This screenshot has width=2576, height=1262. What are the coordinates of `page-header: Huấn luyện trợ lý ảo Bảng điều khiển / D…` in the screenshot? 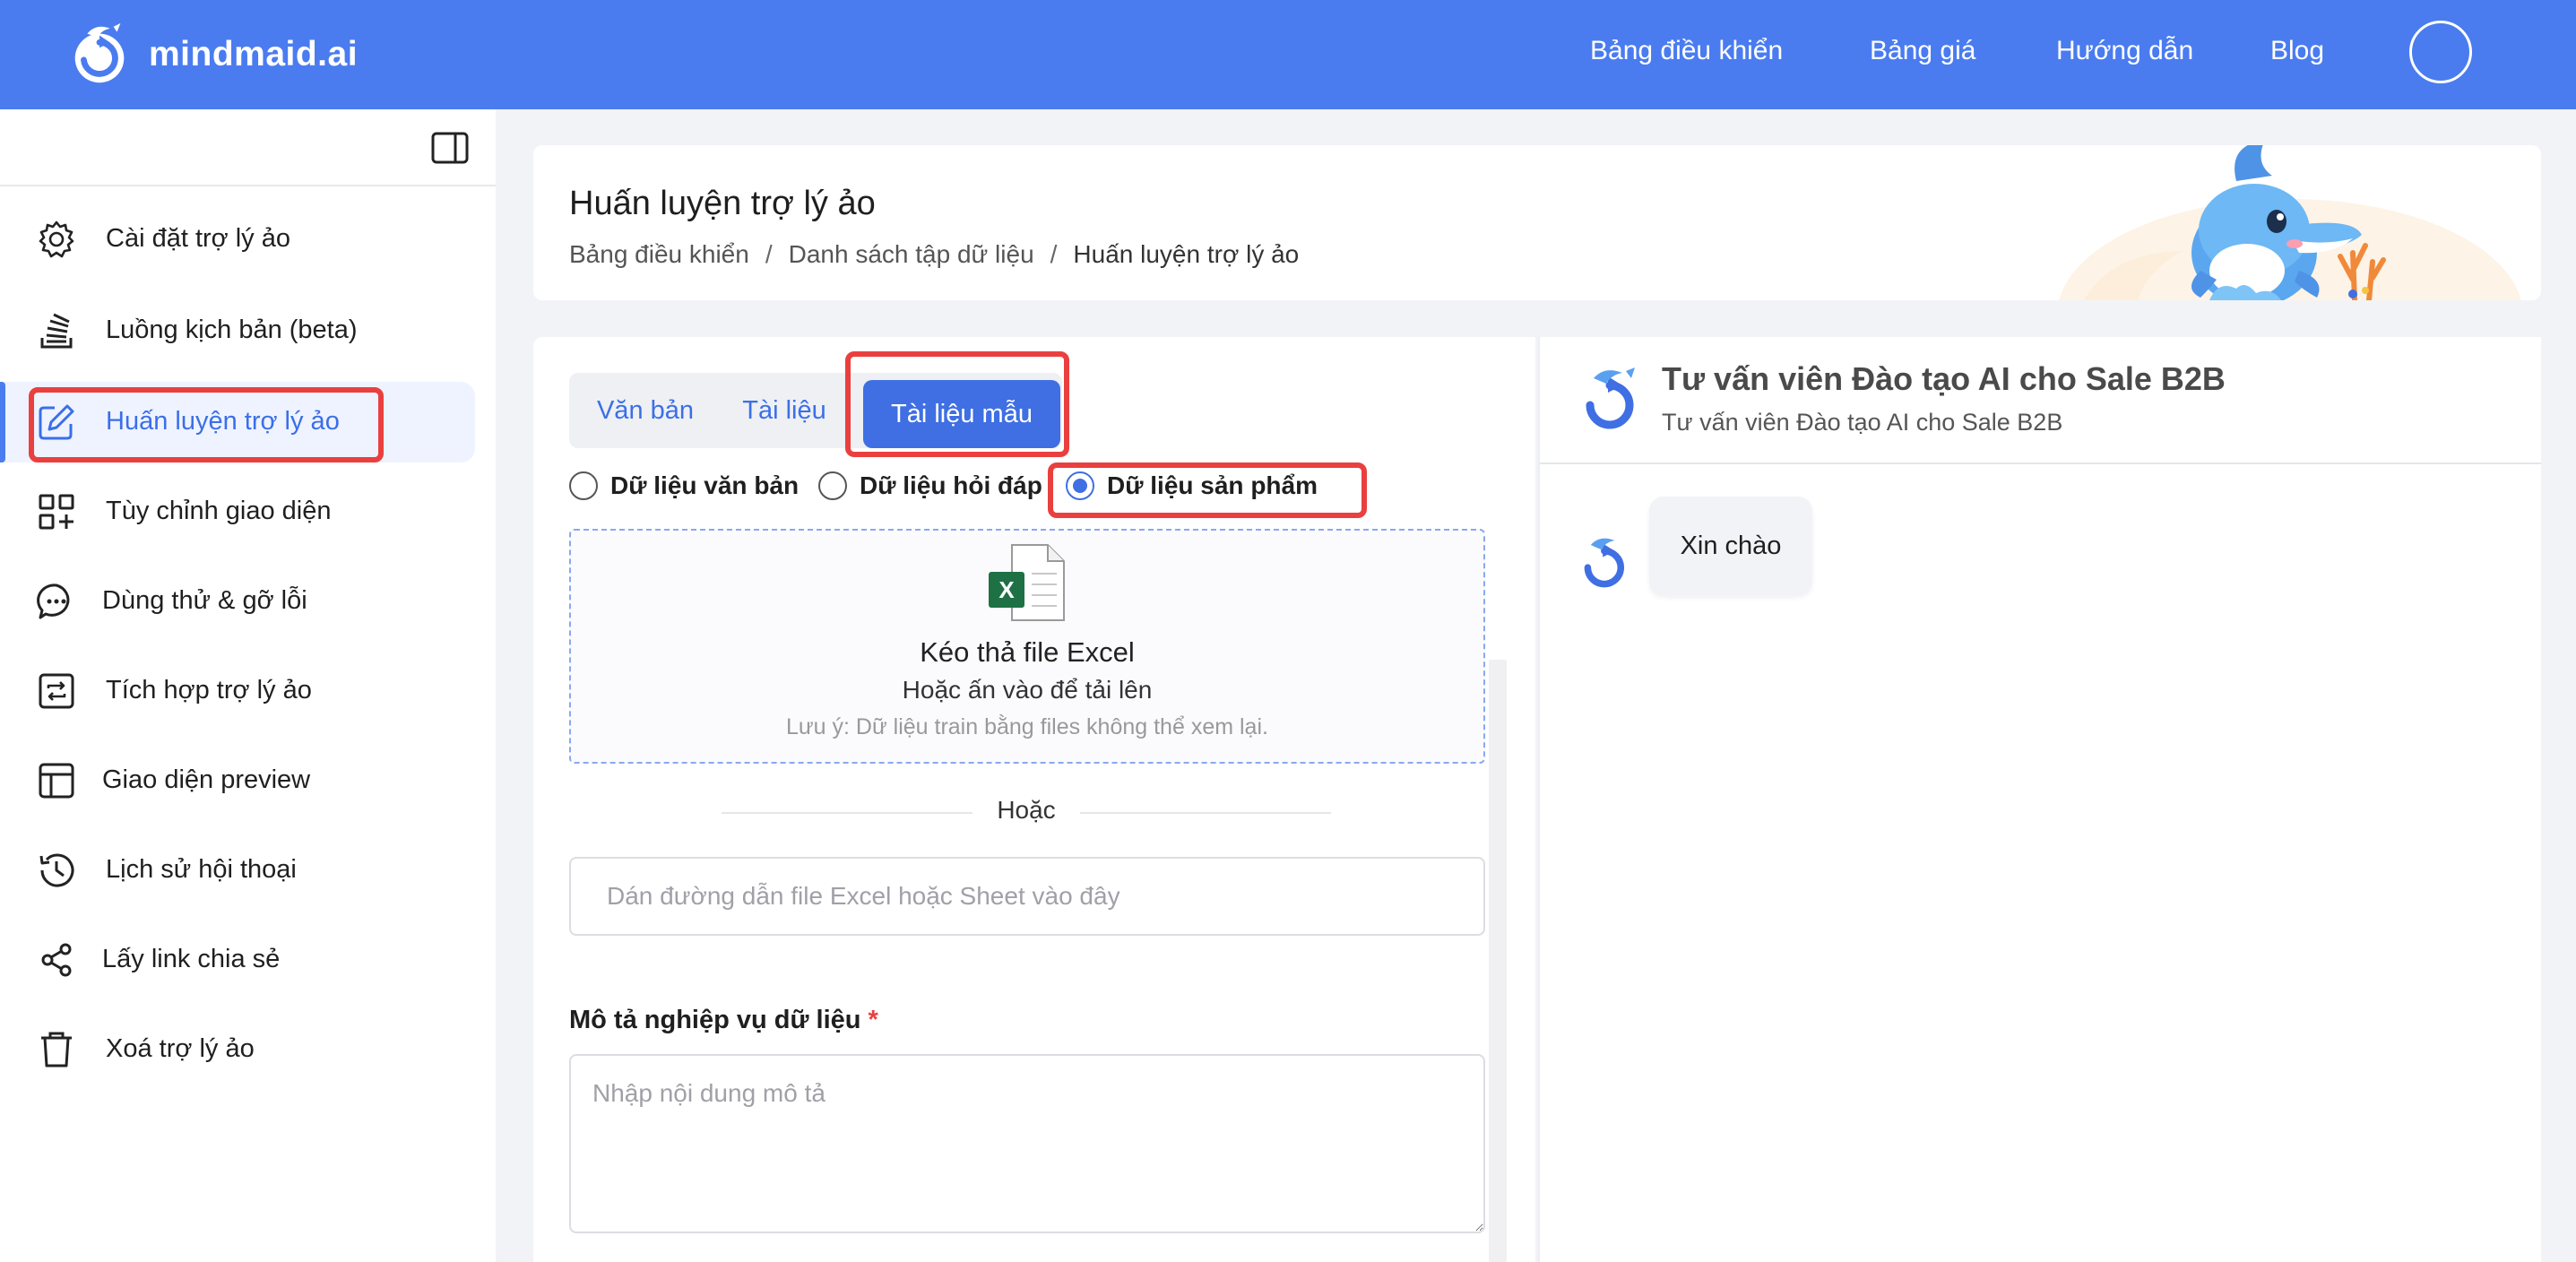 It's located at (1537, 223).